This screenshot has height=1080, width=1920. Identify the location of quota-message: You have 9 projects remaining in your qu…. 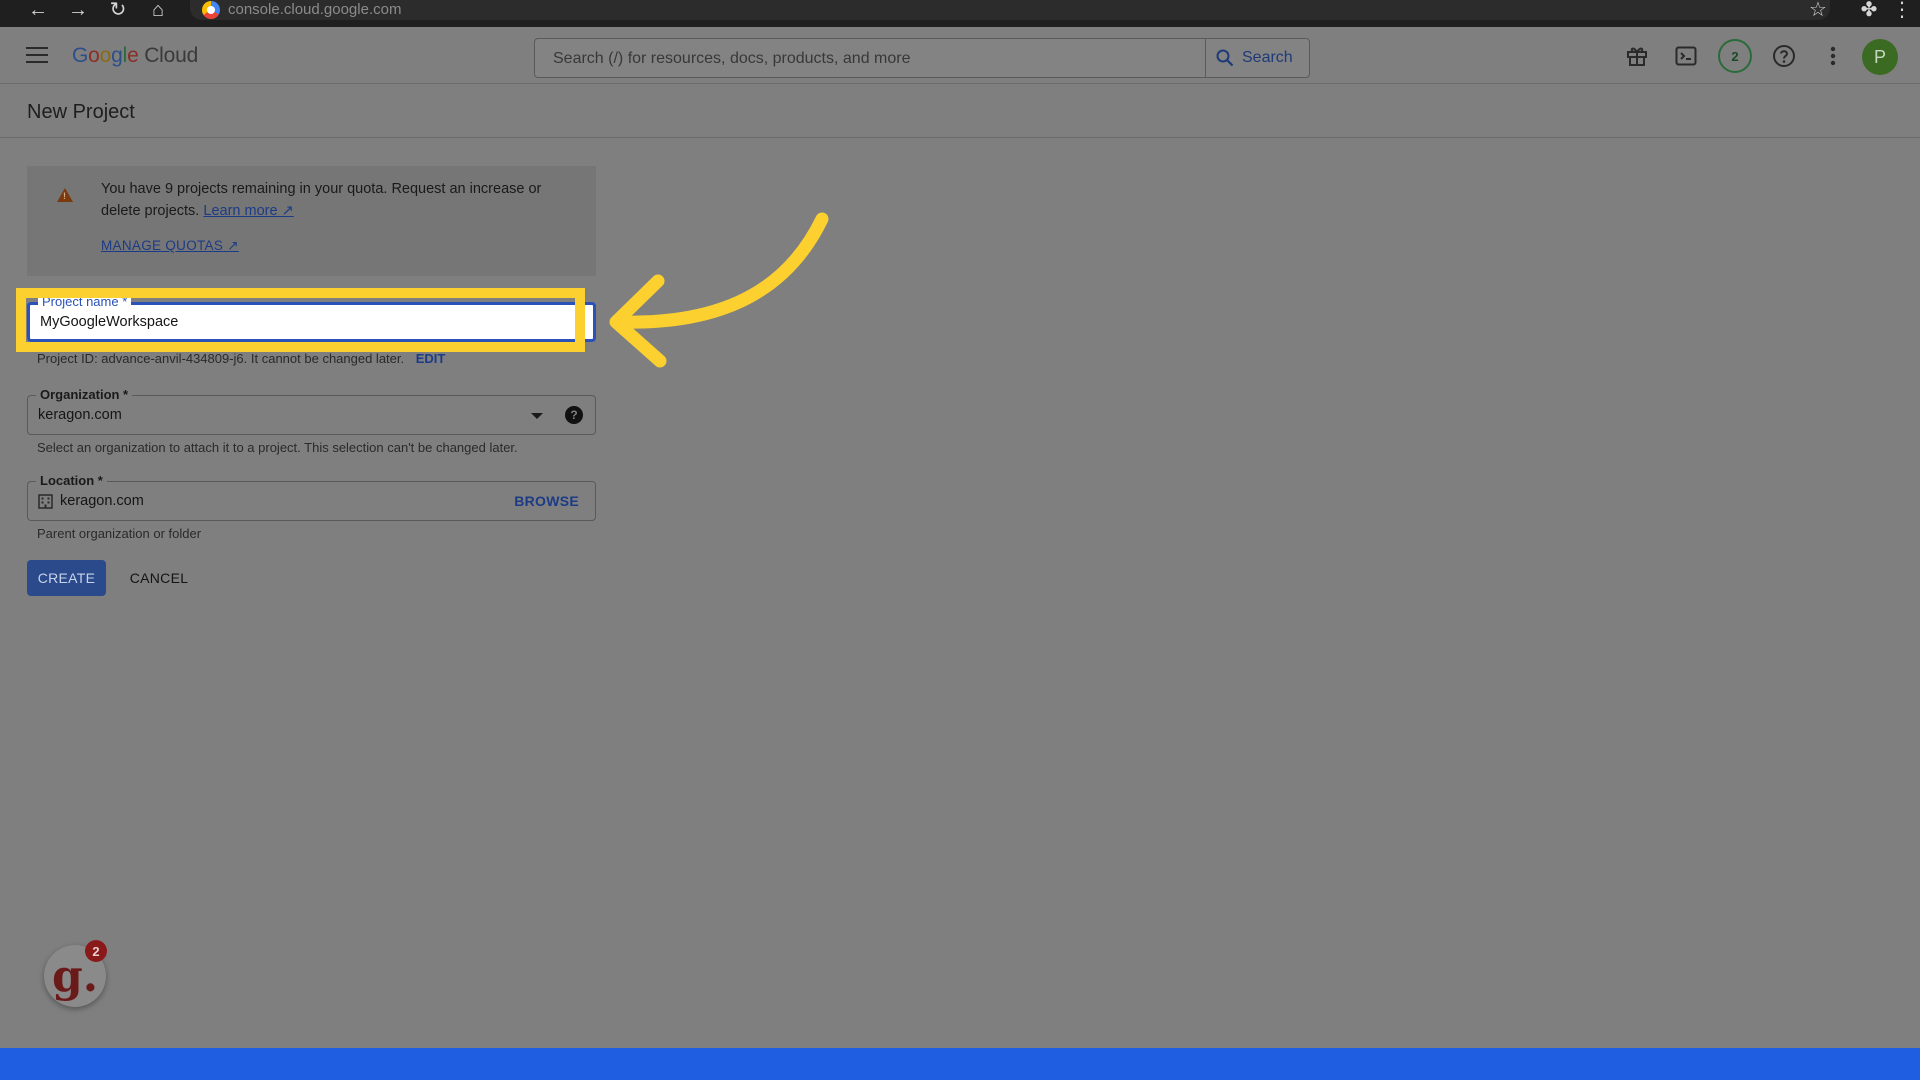
(336, 200).